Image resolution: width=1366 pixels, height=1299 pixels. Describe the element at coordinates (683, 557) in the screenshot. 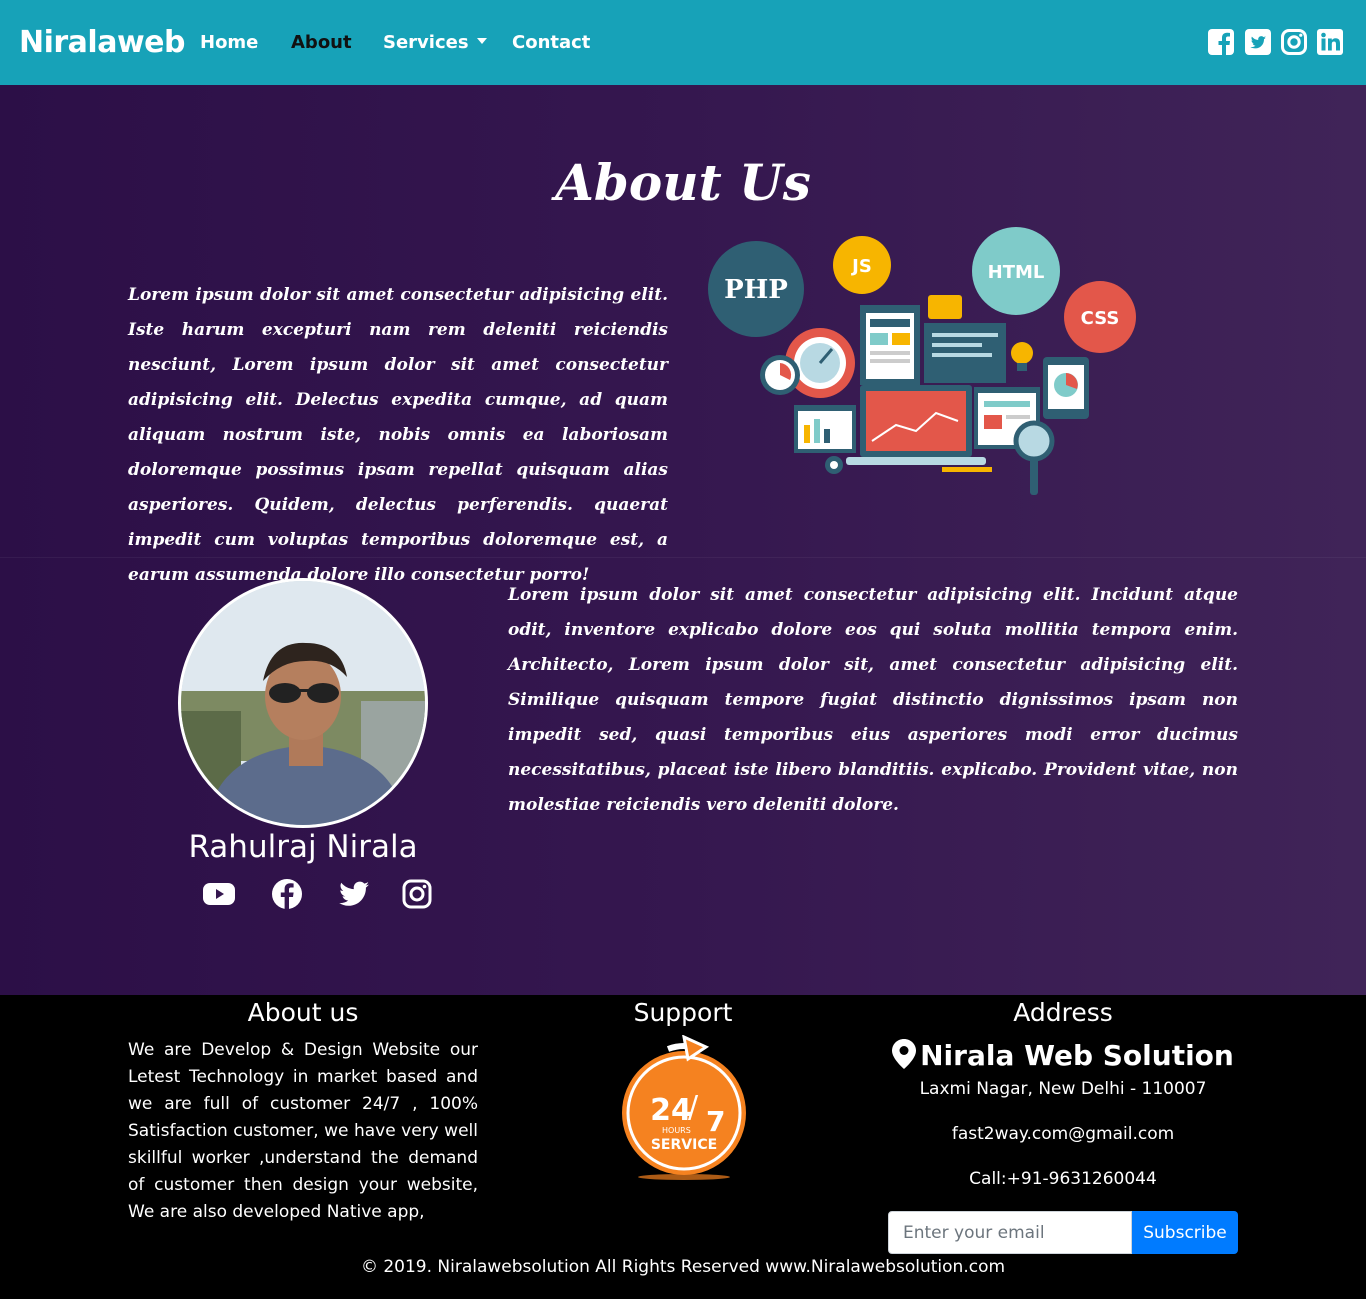

I see `section-divider` at that location.